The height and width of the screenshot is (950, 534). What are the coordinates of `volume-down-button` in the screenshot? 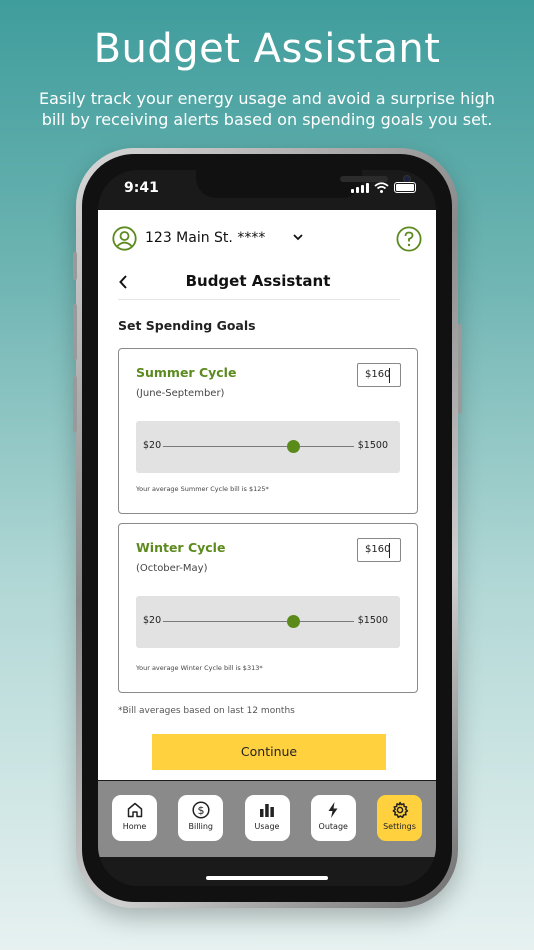 It's located at (75, 404).